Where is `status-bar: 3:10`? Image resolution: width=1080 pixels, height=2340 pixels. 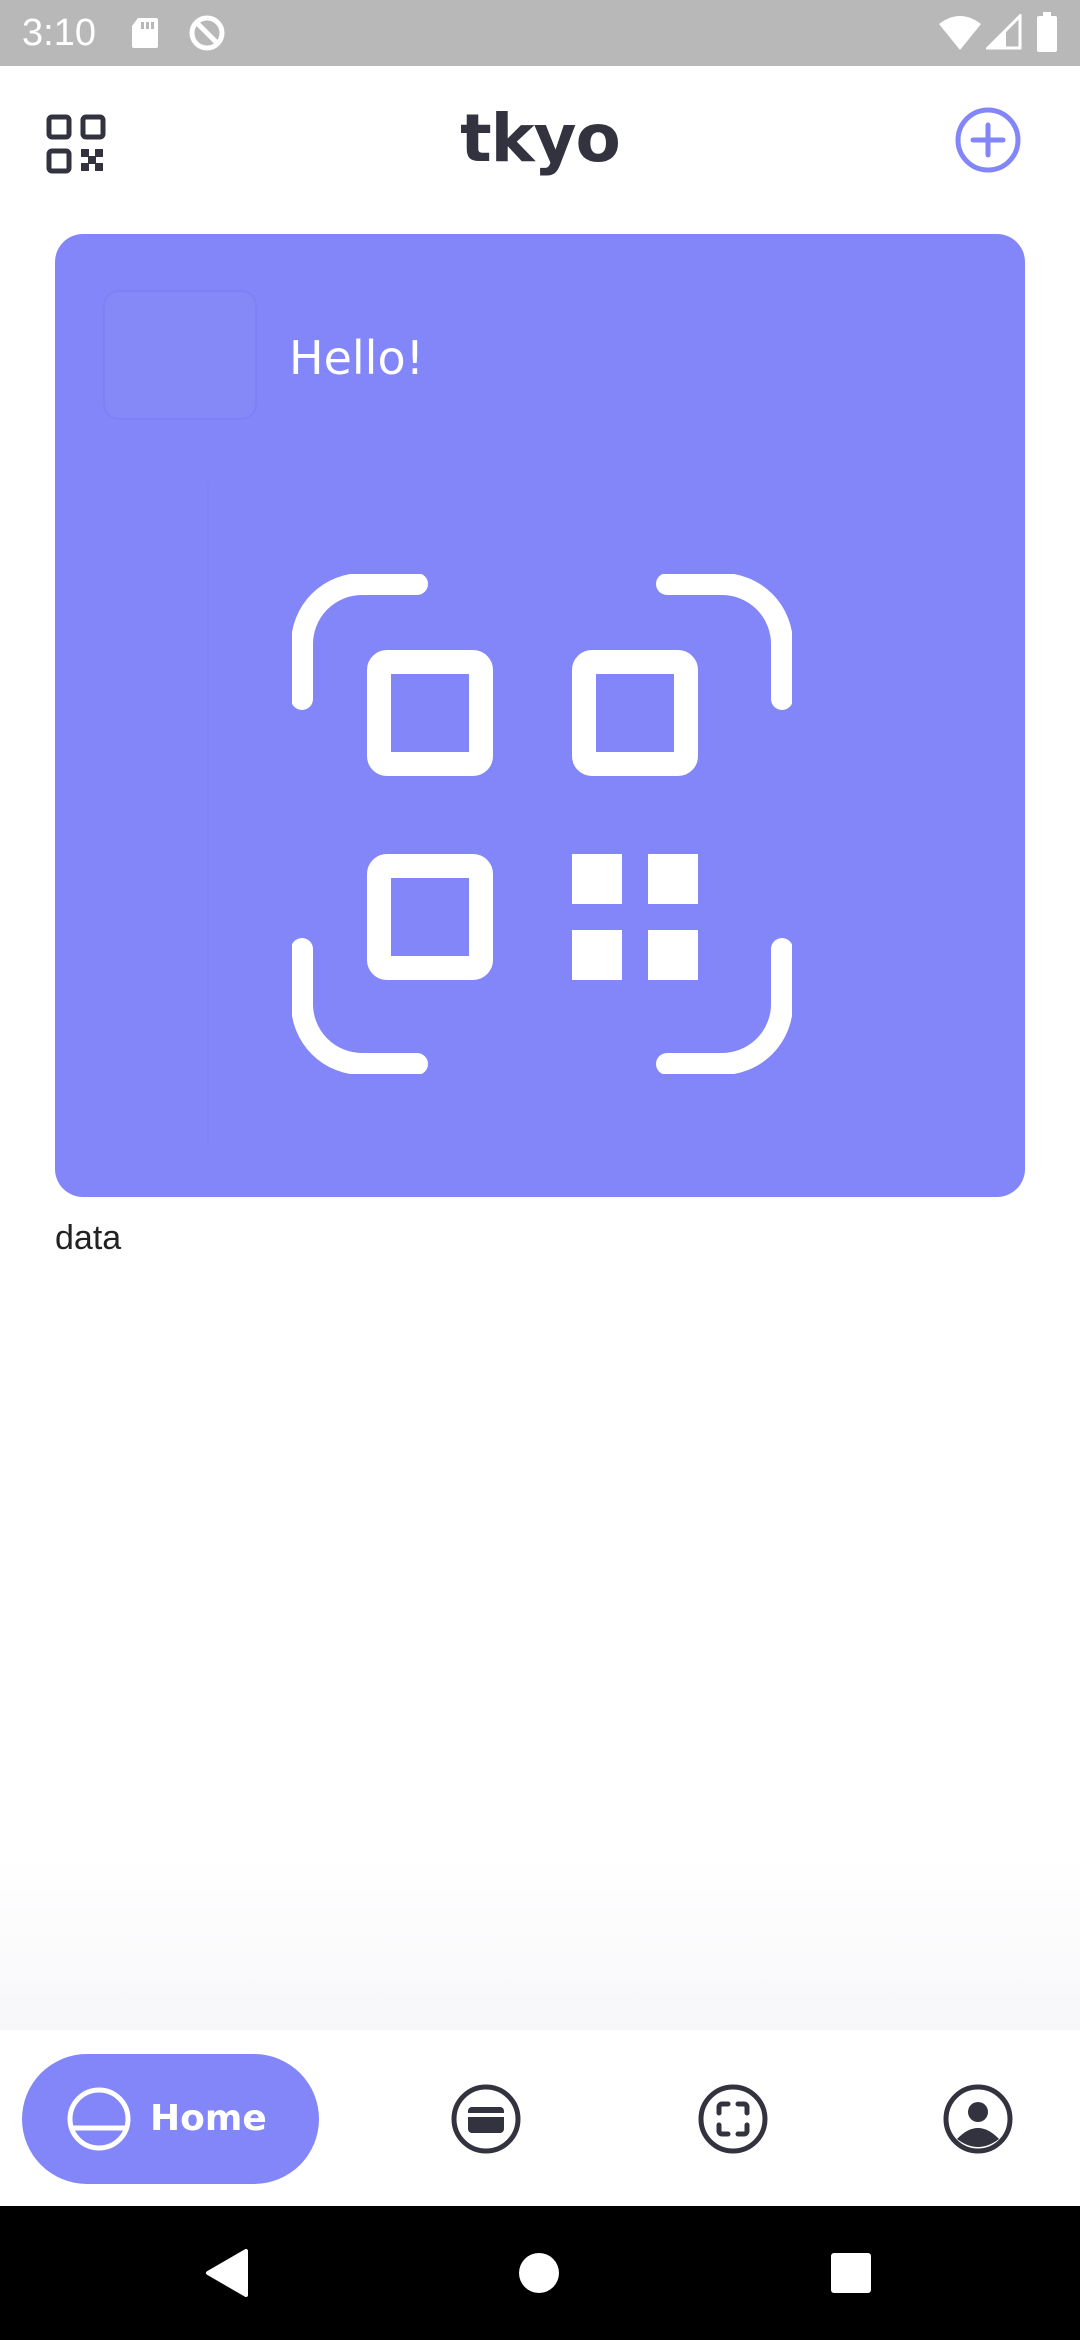
status-bar: 3:10 is located at coordinates (540, 33).